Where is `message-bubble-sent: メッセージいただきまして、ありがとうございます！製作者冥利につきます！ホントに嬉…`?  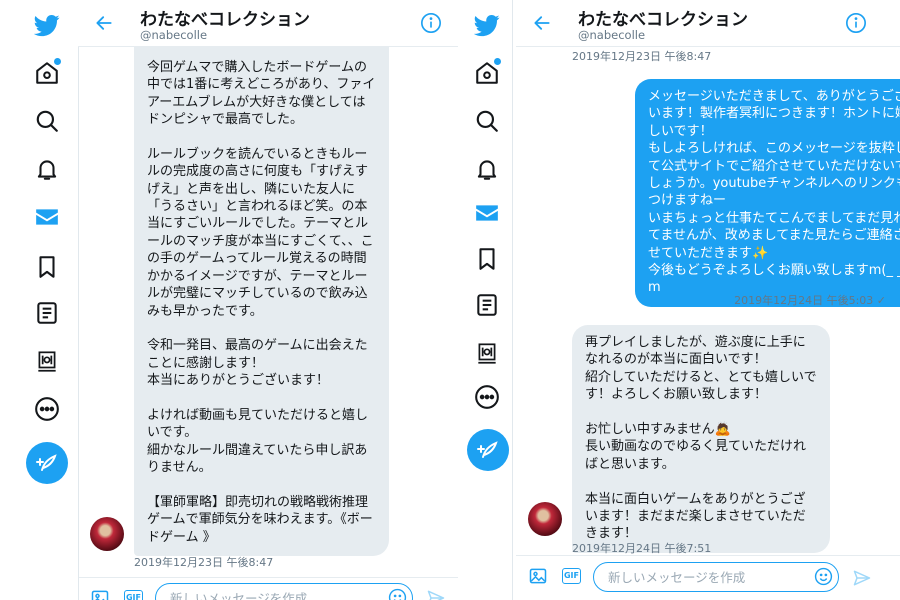
message-bubble-sent: メッセージいただきまして、ありがとうございます！製作者冥利につきます！ホントに嬉… is located at coordinates (767, 193).